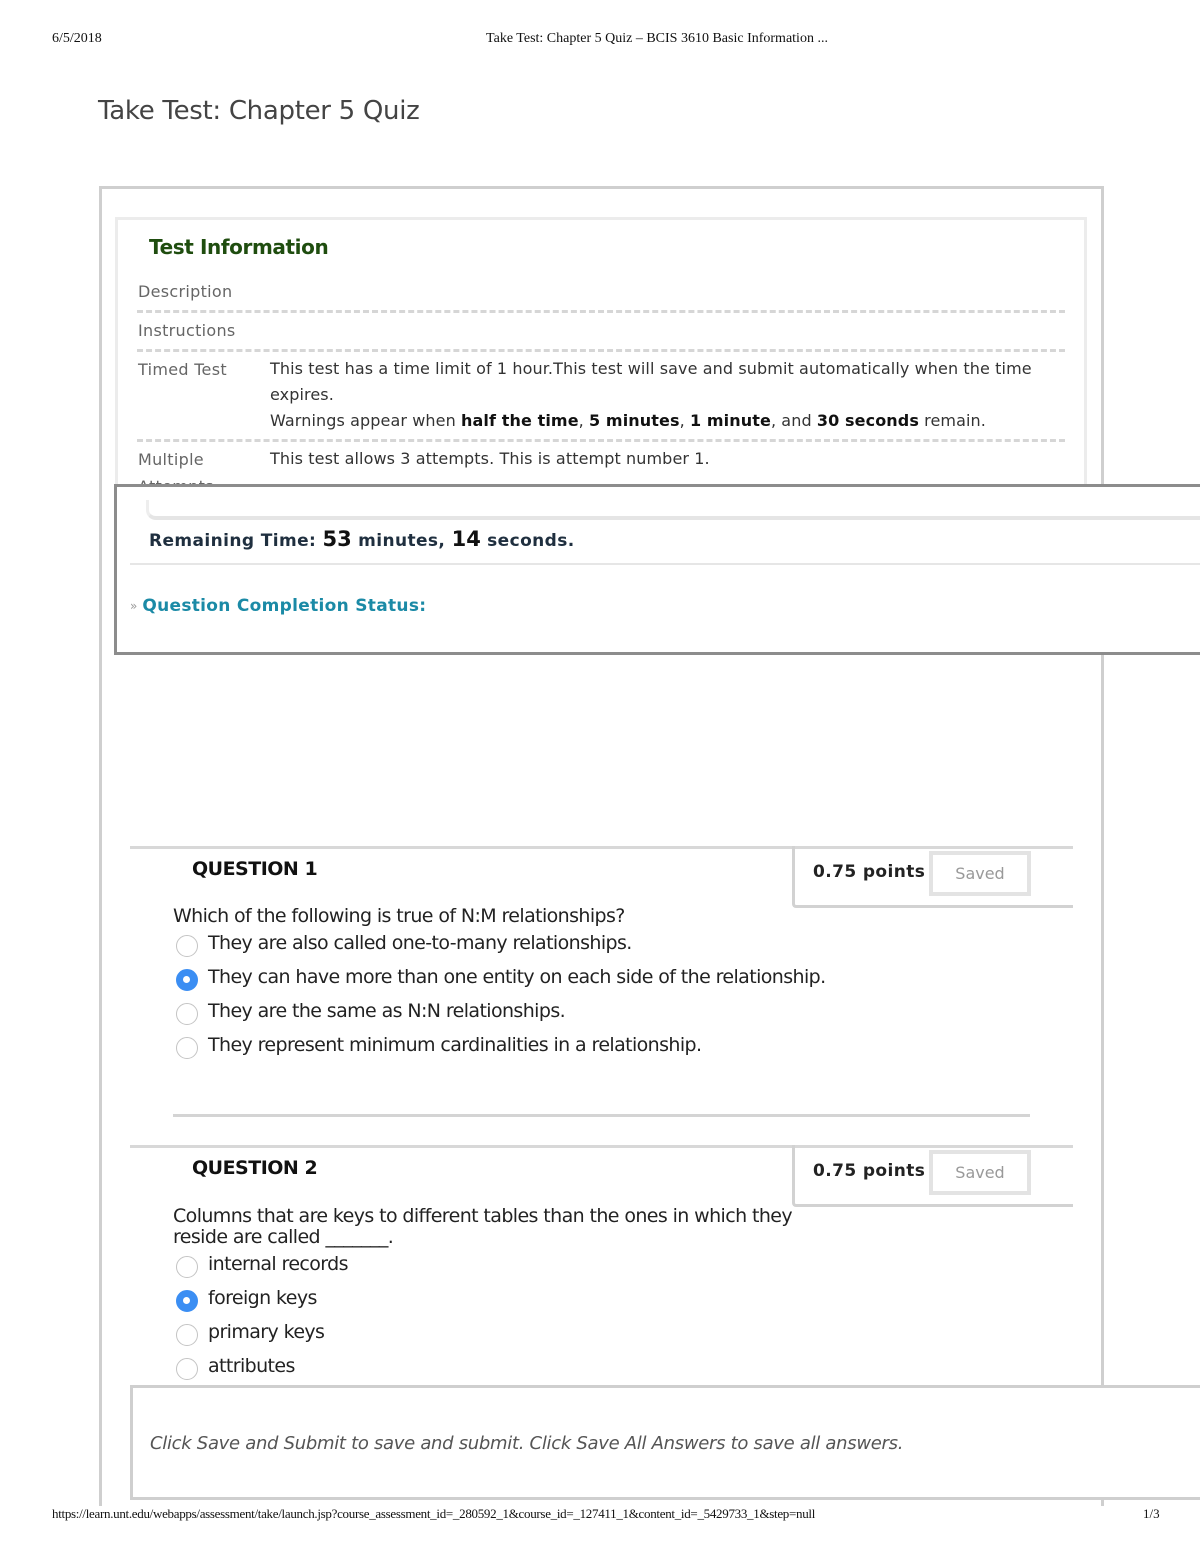 The width and height of the screenshot is (1200, 1553). Describe the element at coordinates (185, 291) in the screenshot. I see `info-label: Description` at that location.